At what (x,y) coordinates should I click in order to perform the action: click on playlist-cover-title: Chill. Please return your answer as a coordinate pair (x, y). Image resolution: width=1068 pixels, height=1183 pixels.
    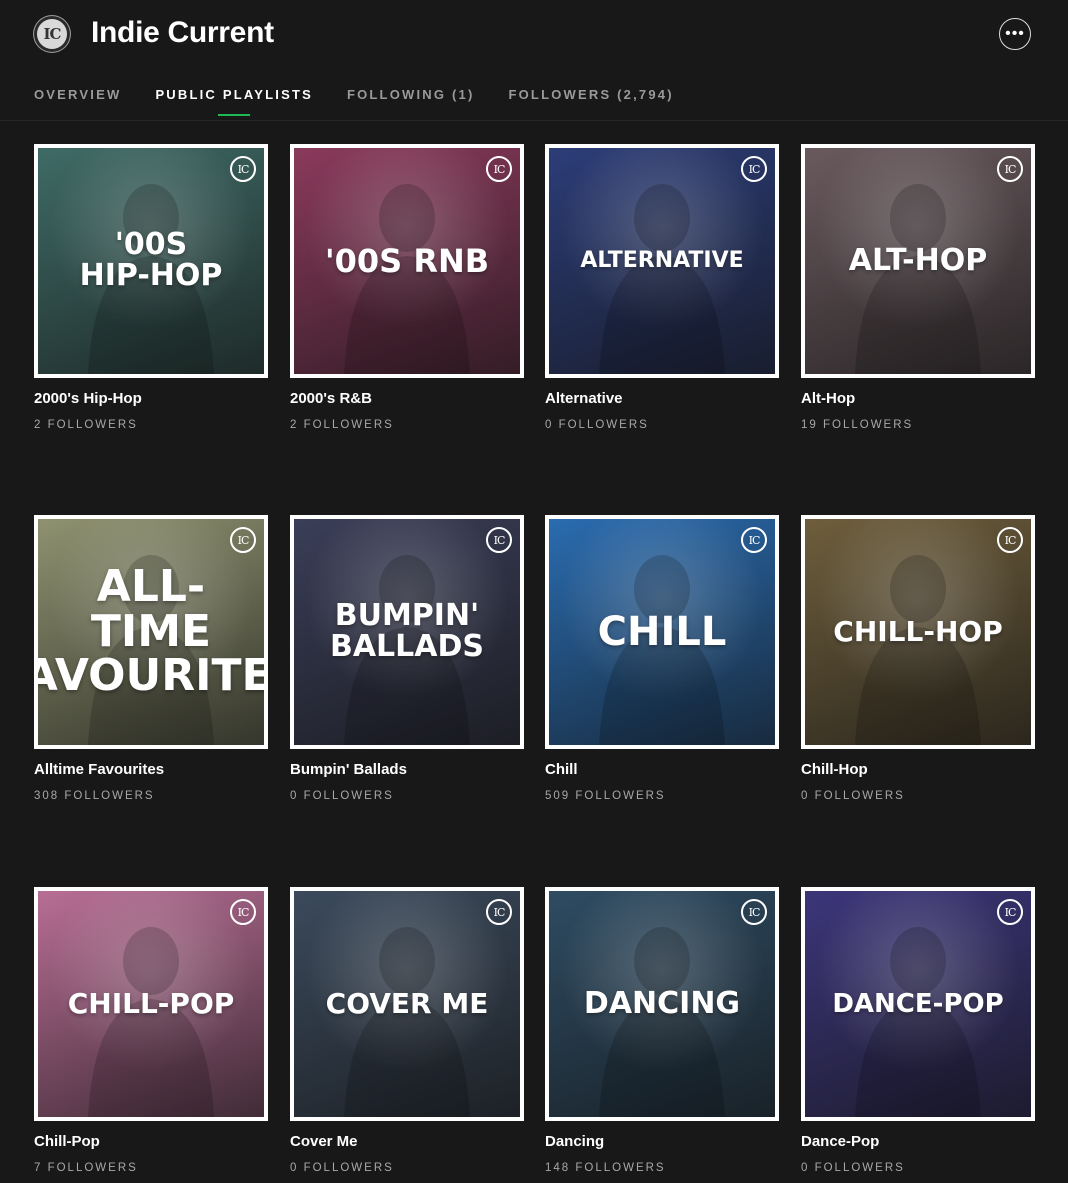
    Looking at the image, I should click on (662, 631).